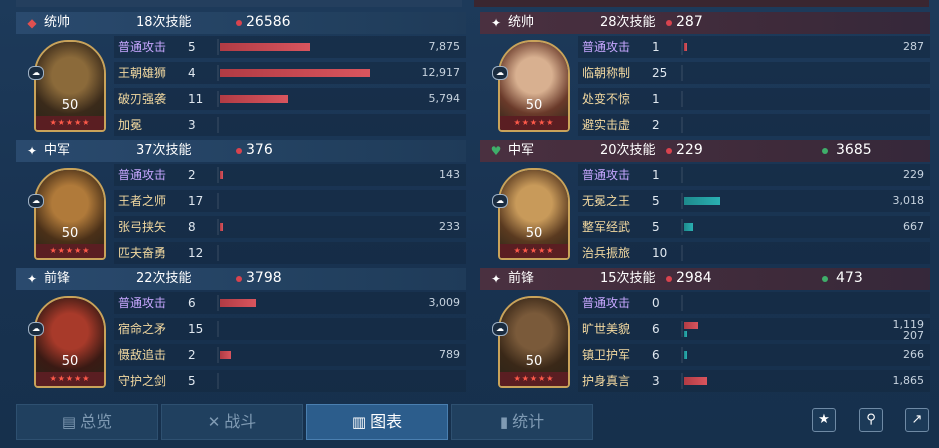  Describe the element at coordinates (164, 22) in the screenshot. I see `skill-count: 18次技能` at that location.